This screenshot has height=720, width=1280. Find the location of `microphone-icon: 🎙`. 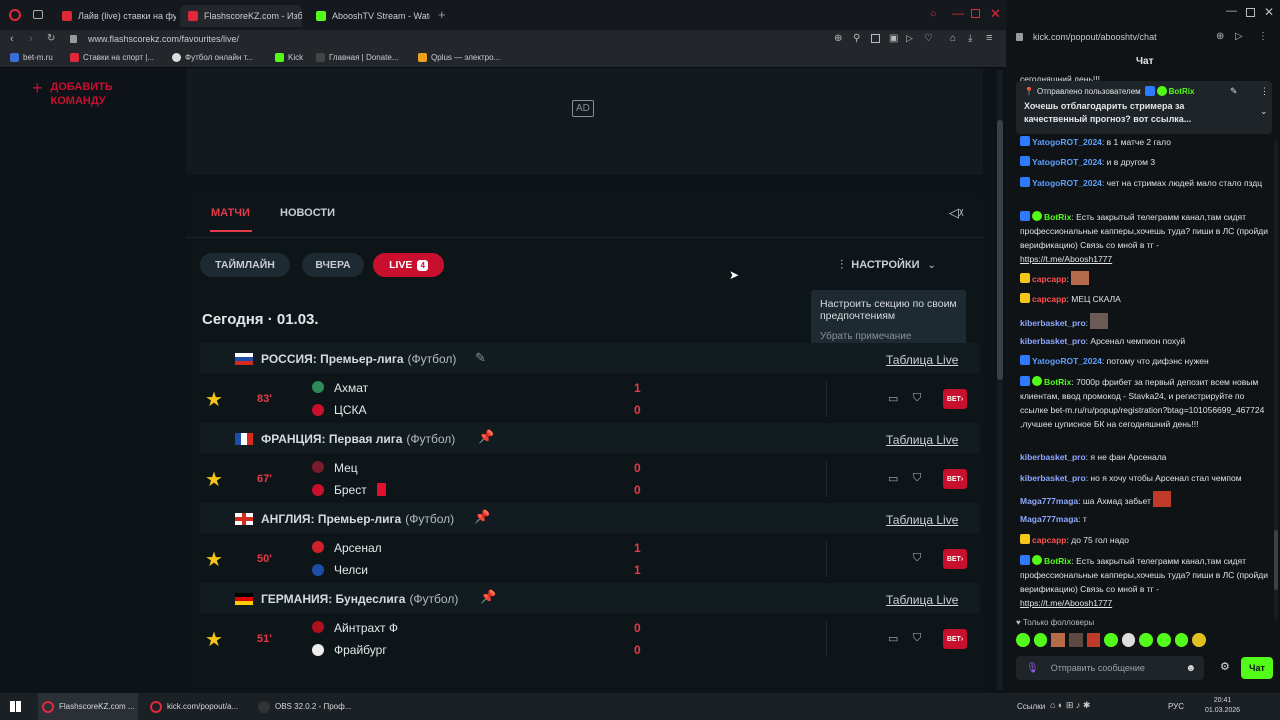

microphone-icon: 🎙 is located at coordinates (1032, 668).